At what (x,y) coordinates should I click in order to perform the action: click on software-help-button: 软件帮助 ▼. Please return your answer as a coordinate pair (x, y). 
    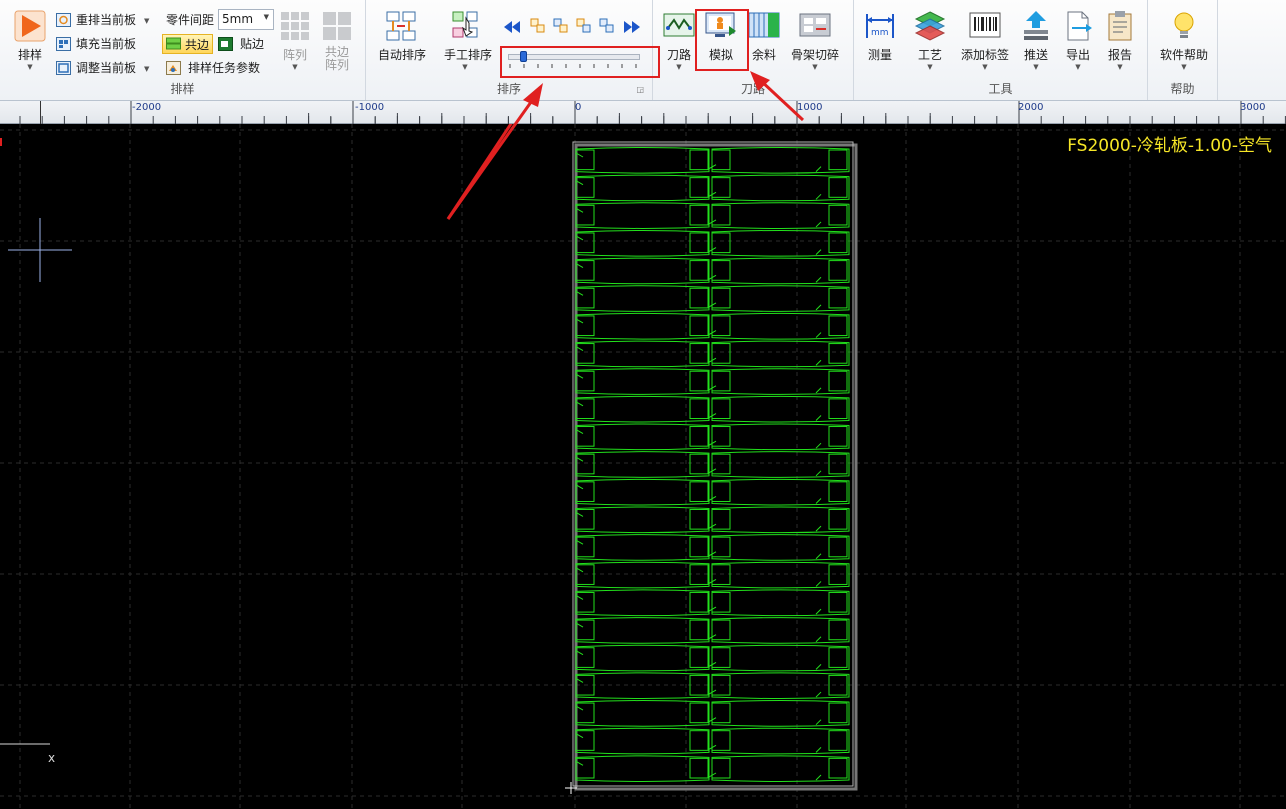
    Looking at the image, I should click on (1184, 41).